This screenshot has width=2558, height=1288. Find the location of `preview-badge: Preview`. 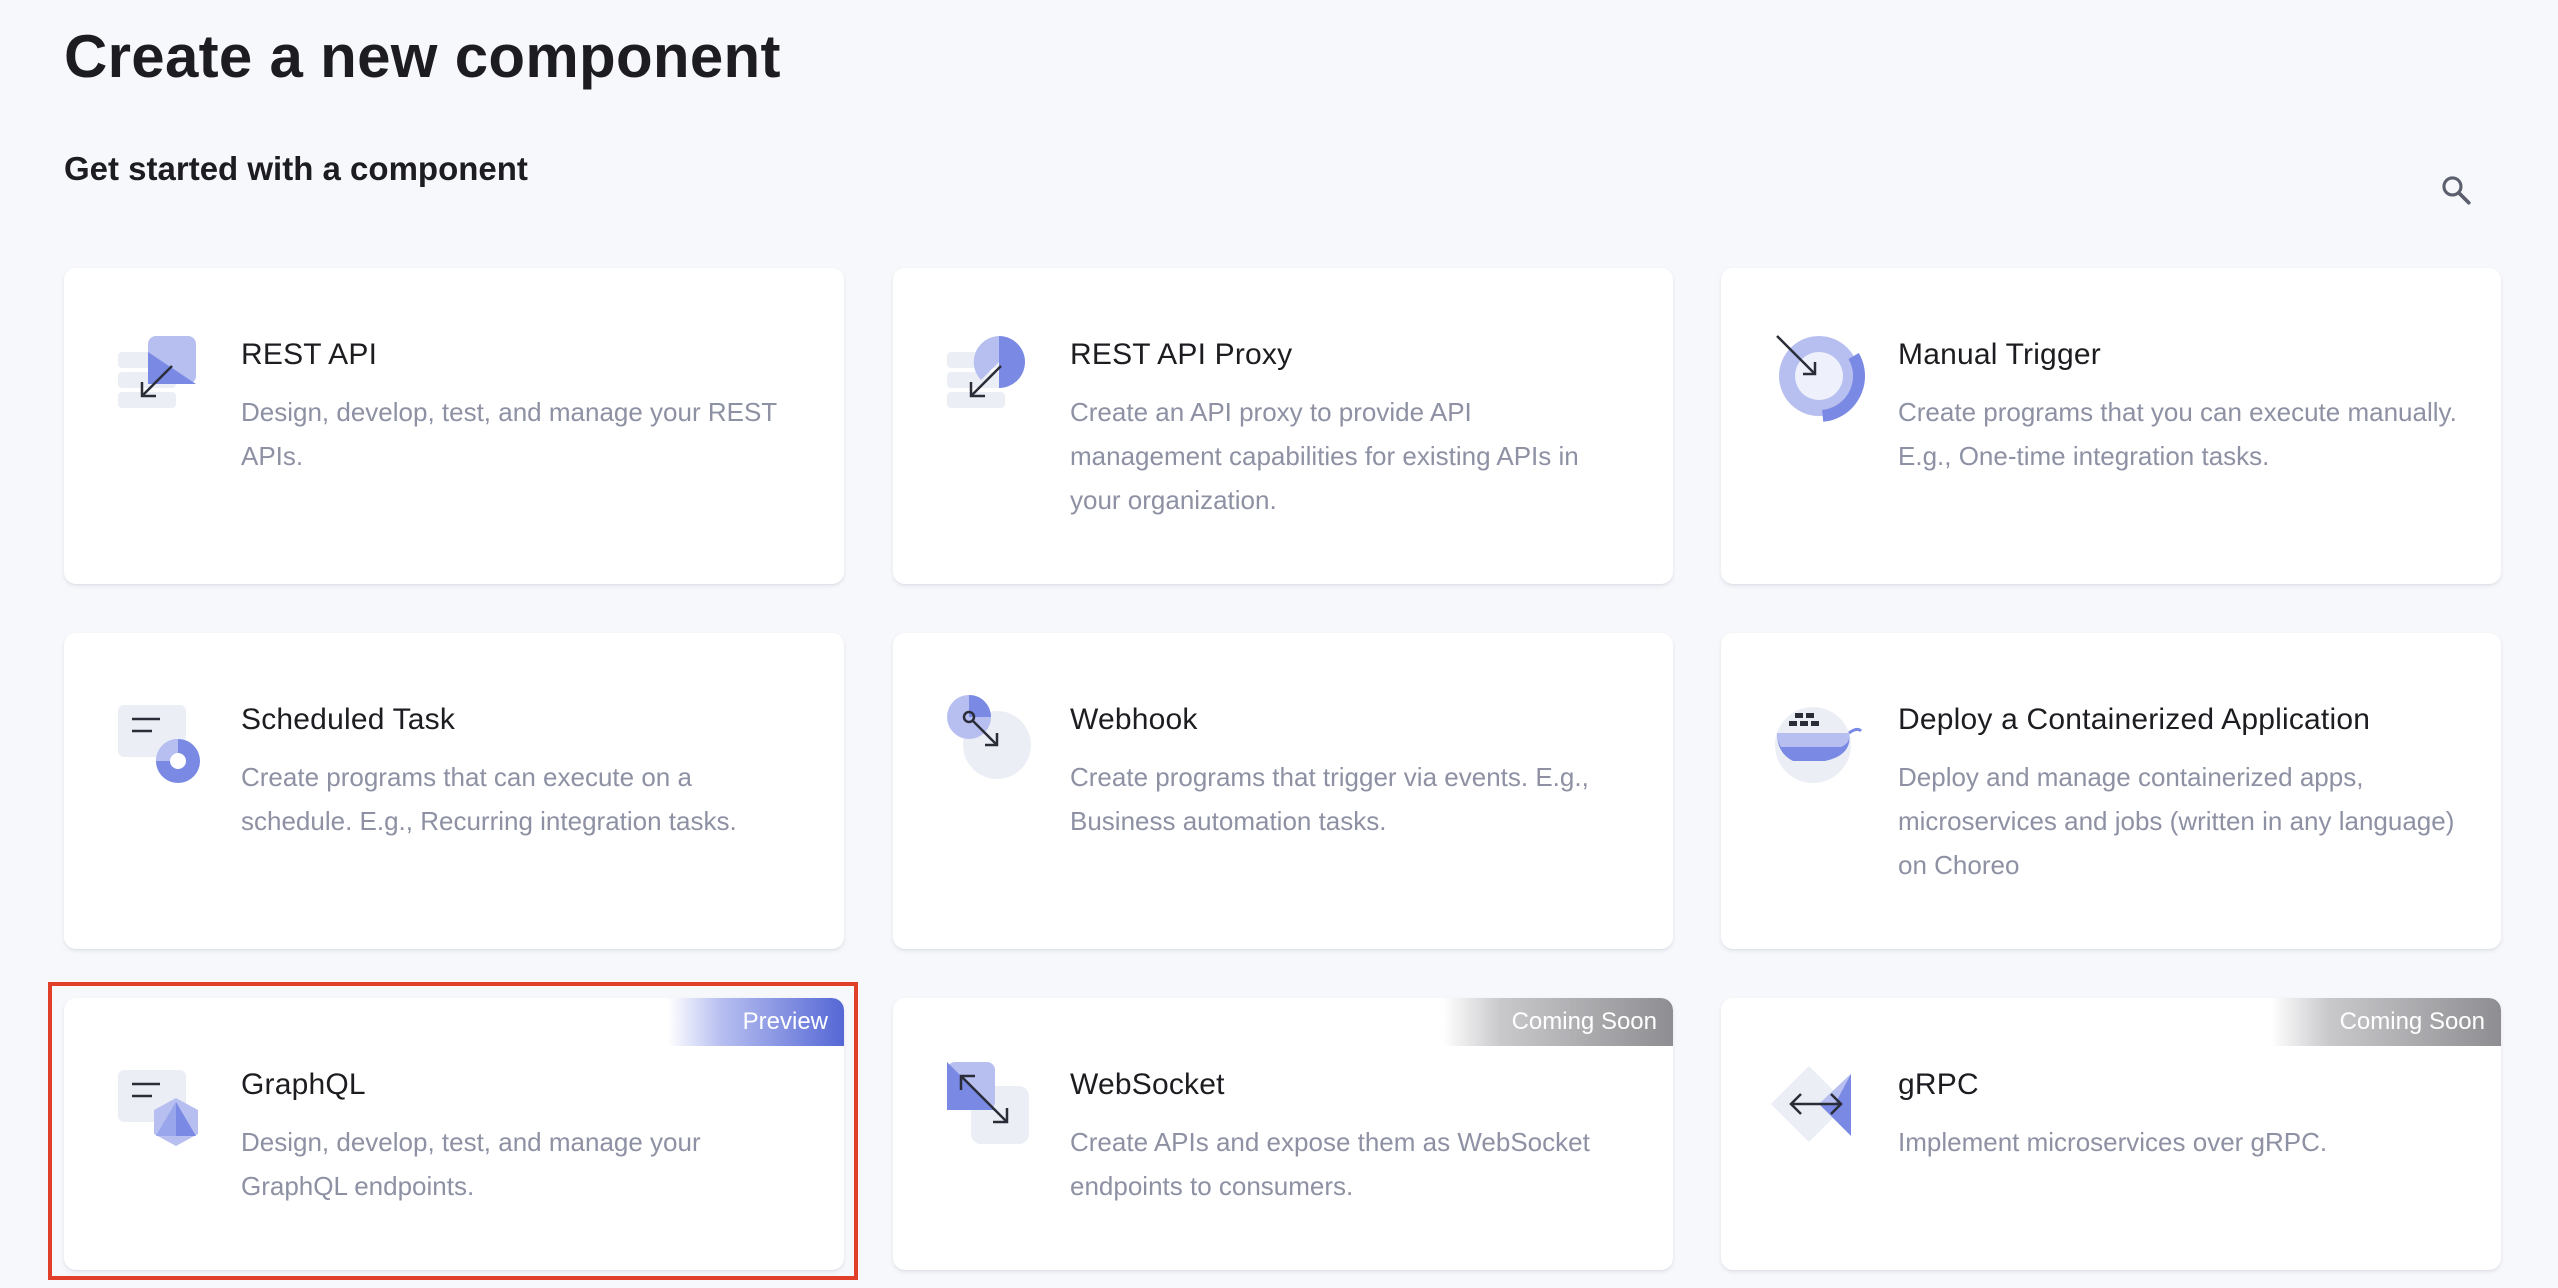

preview-badge: Preview is located at coordinates (756, 1022).